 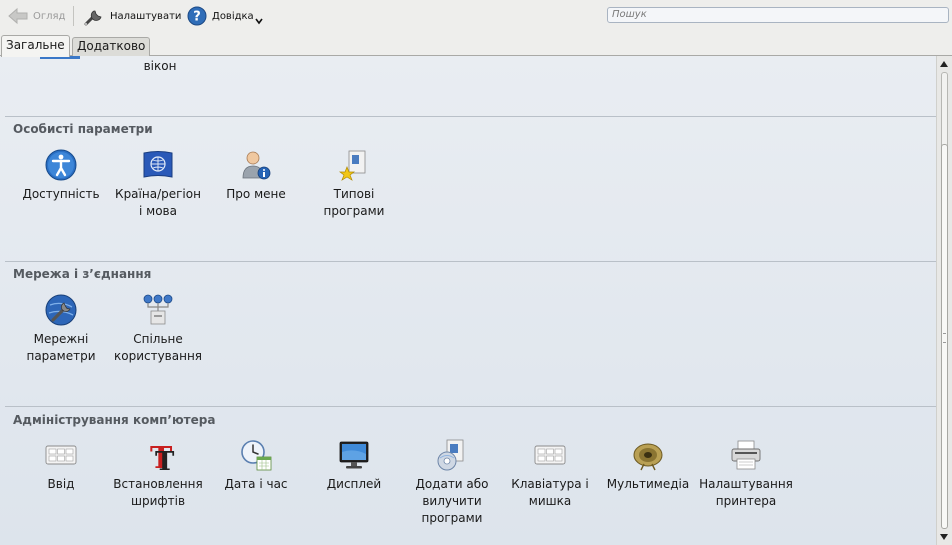 I want to click on item-keyboard-mouse: Клавіатура і мишка, so click(x=550, y=474).